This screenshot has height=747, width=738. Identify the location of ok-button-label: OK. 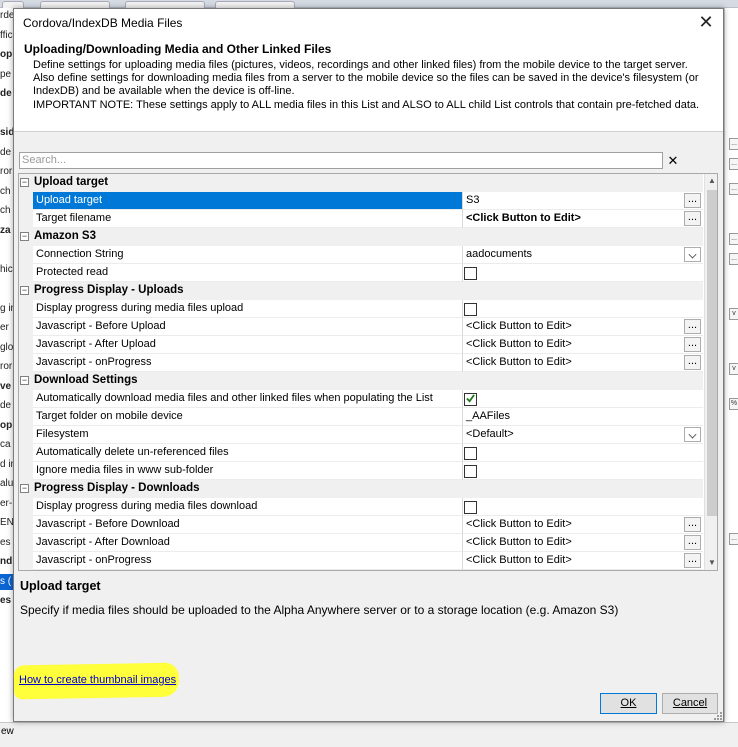
(628, 703).